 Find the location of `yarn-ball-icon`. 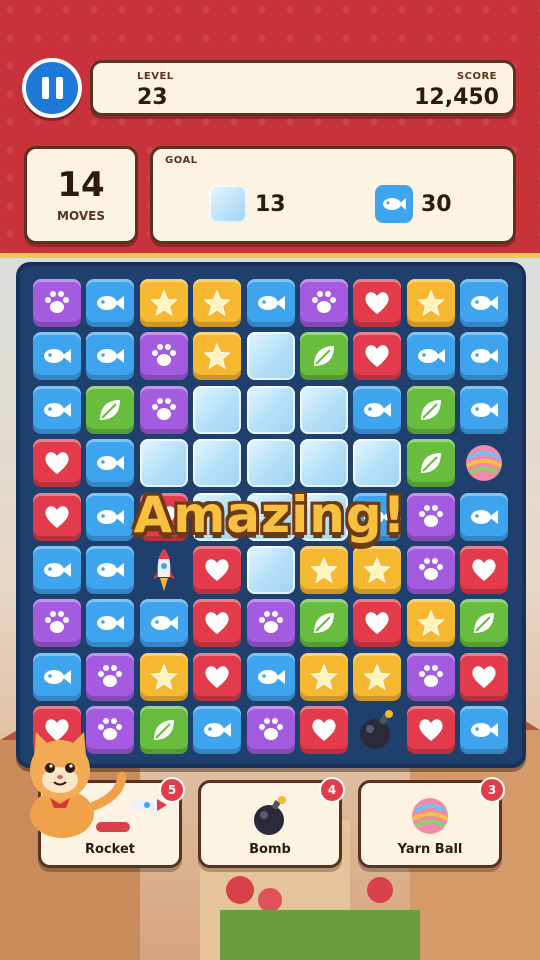

yarn-ball-icon is located at coordinates (484, 463).